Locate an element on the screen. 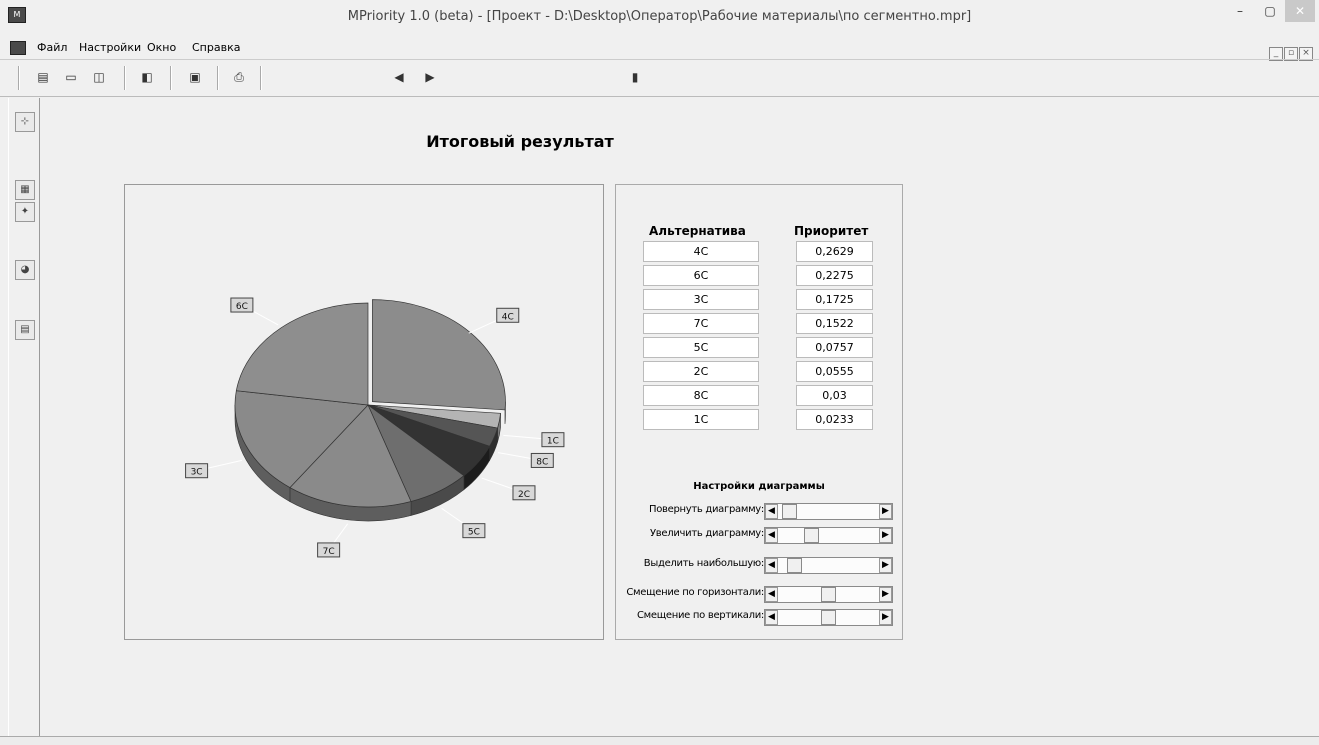 The height and width of the screenshot is (745, 1319). menu-help: Справка is located at coordinates (216, 47).